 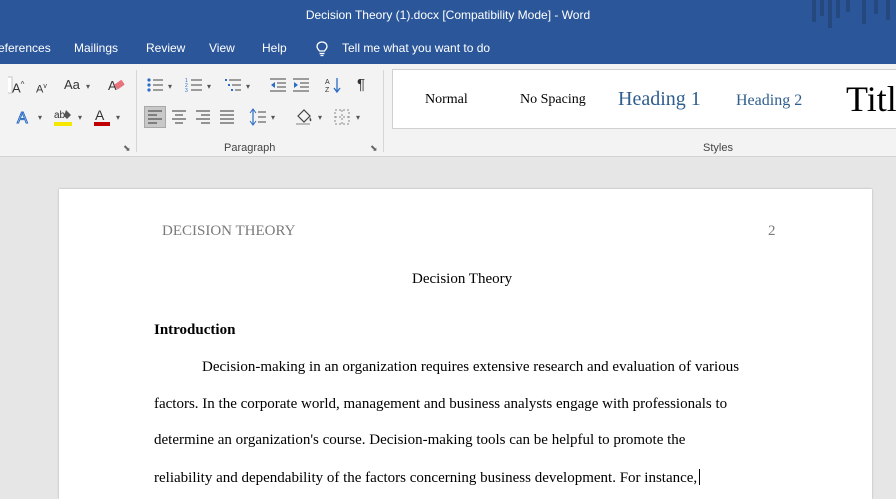 What do you see at coordinates (222, 48) in the screenshot?
I see `tab-view: View` at bounding box center [222, 48].